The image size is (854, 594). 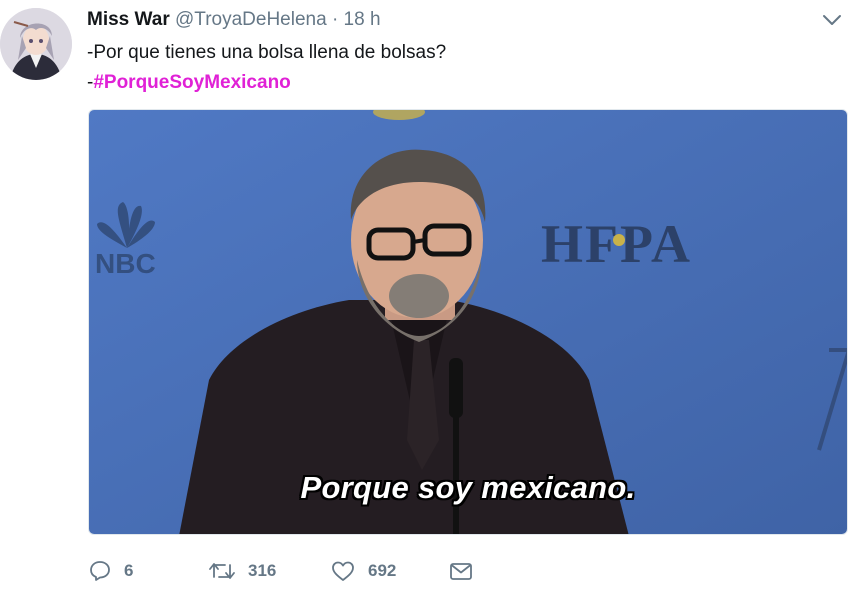 I want to click on retweet-button: 316, so click(x=269, y=571).